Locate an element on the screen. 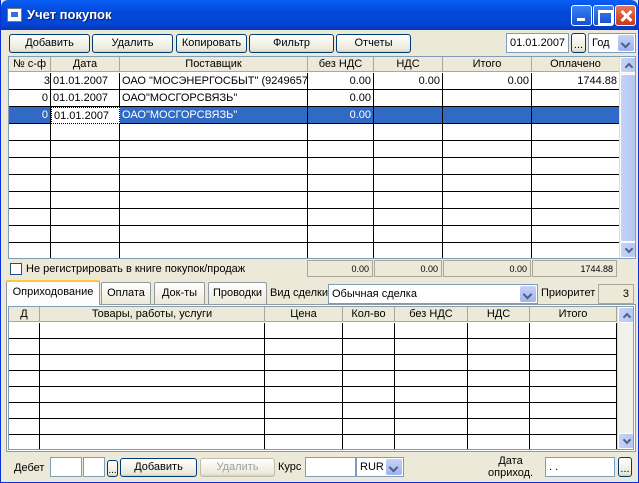 Image resolution: width=639 pixels, height=483 pixels. items-scrollbar is located at coordinates (625, 378).